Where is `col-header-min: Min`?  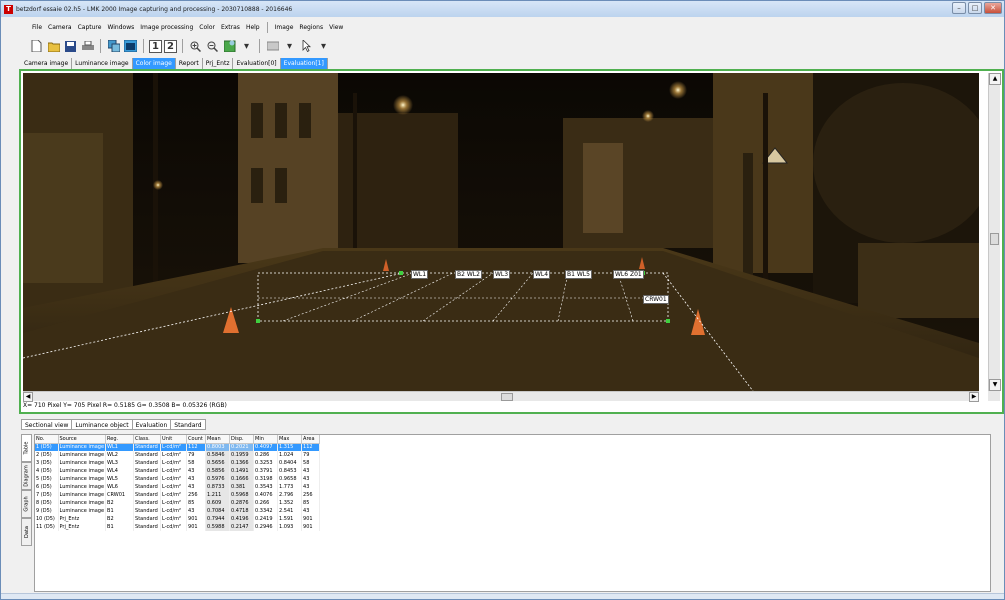 col-header-min: Min is located at coordinates (266, 439).